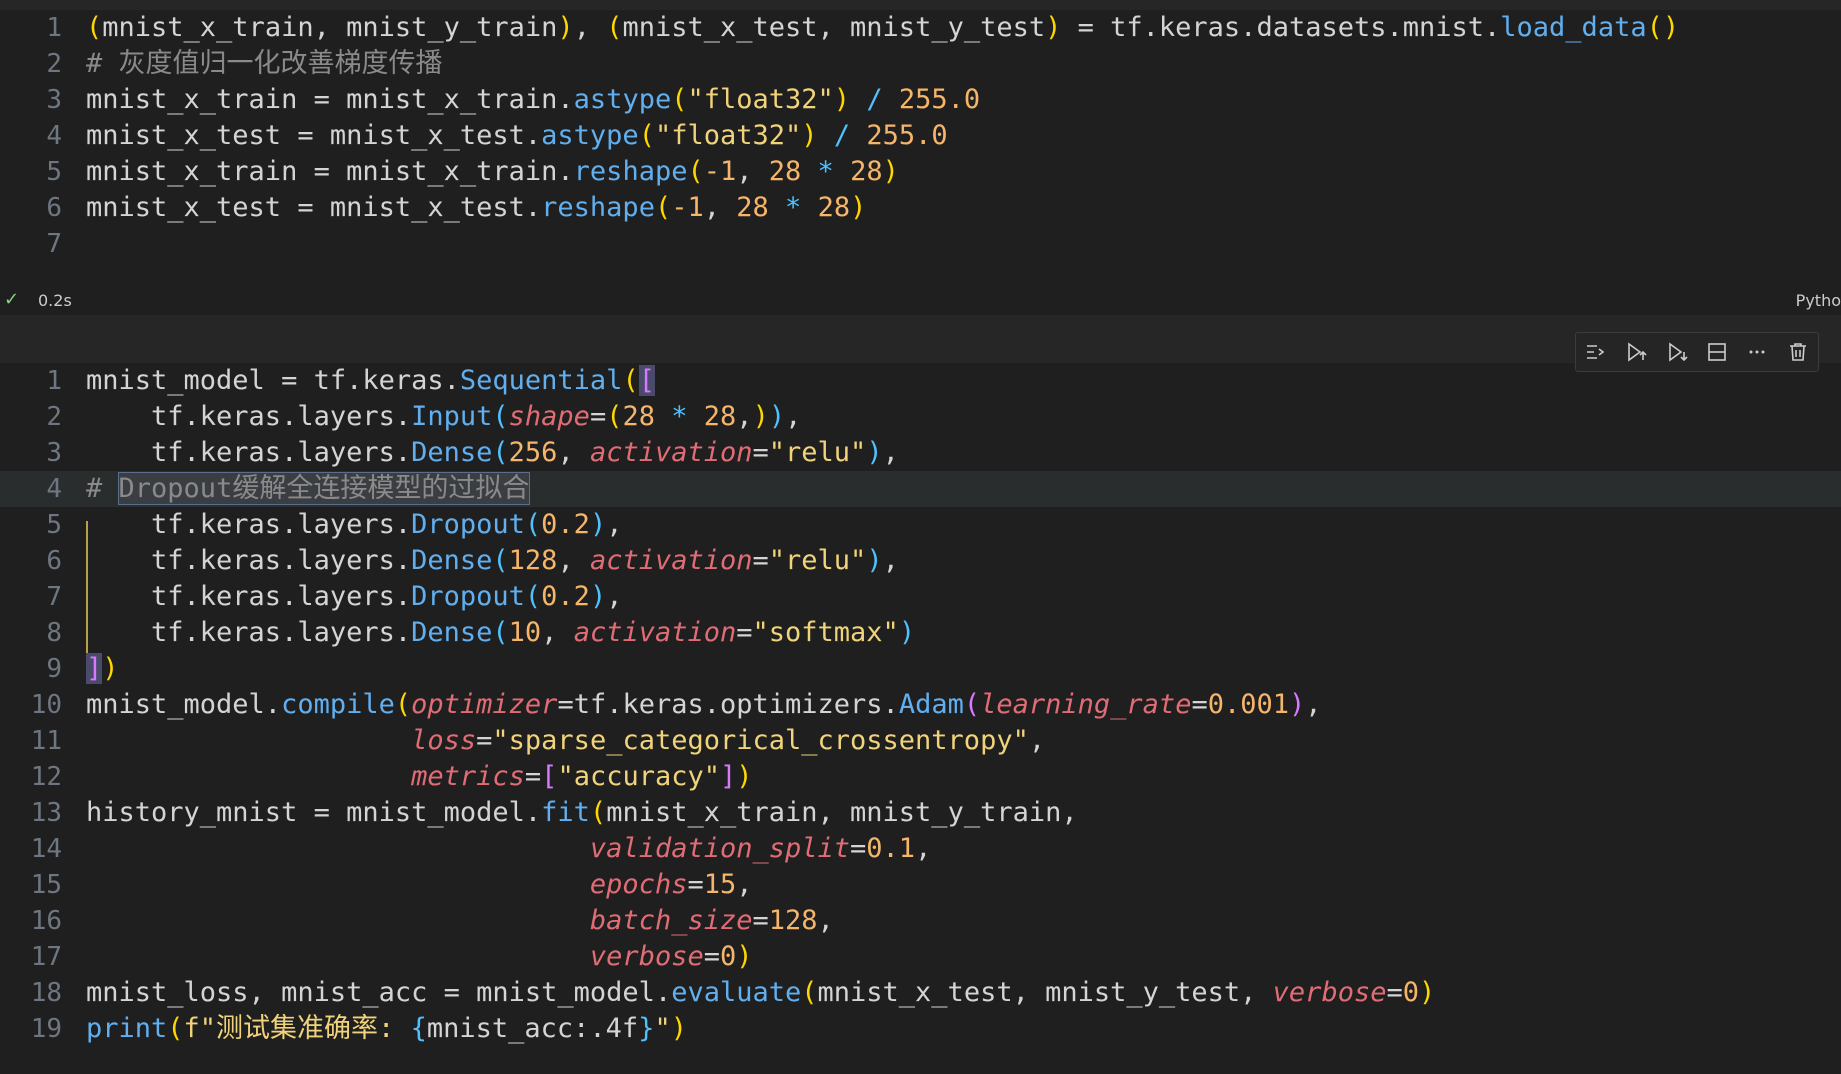 Image resolution: width=1841 pixels, height=1074 pixels. I want to click on line-number: 16, so click(46, 921).